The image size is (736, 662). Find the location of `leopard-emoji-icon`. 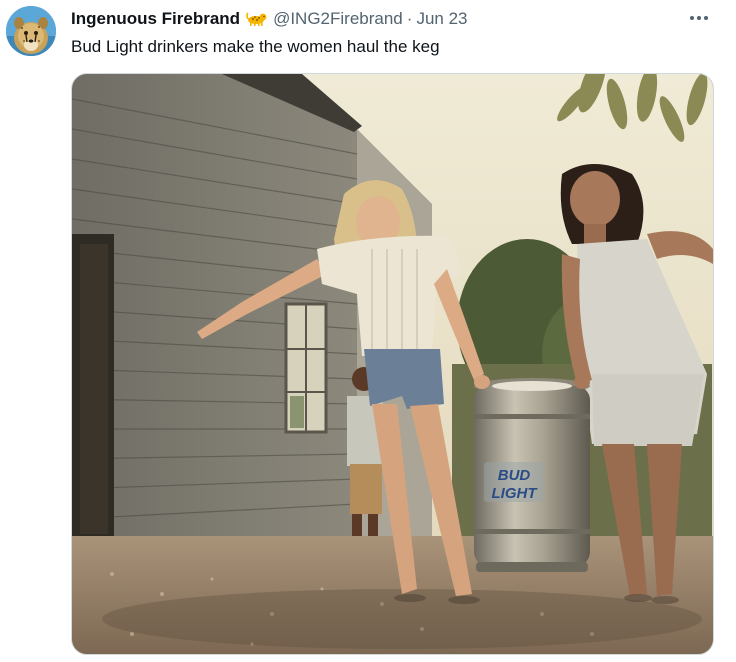

leopard-emoji-icon is located at coordinates (257, 19).